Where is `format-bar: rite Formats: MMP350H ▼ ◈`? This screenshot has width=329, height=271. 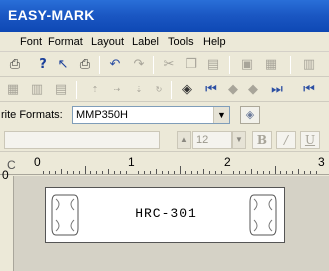
format-bar: rite Formats: MMP350H ▼ ◈ is located at coordinates (164, 115).